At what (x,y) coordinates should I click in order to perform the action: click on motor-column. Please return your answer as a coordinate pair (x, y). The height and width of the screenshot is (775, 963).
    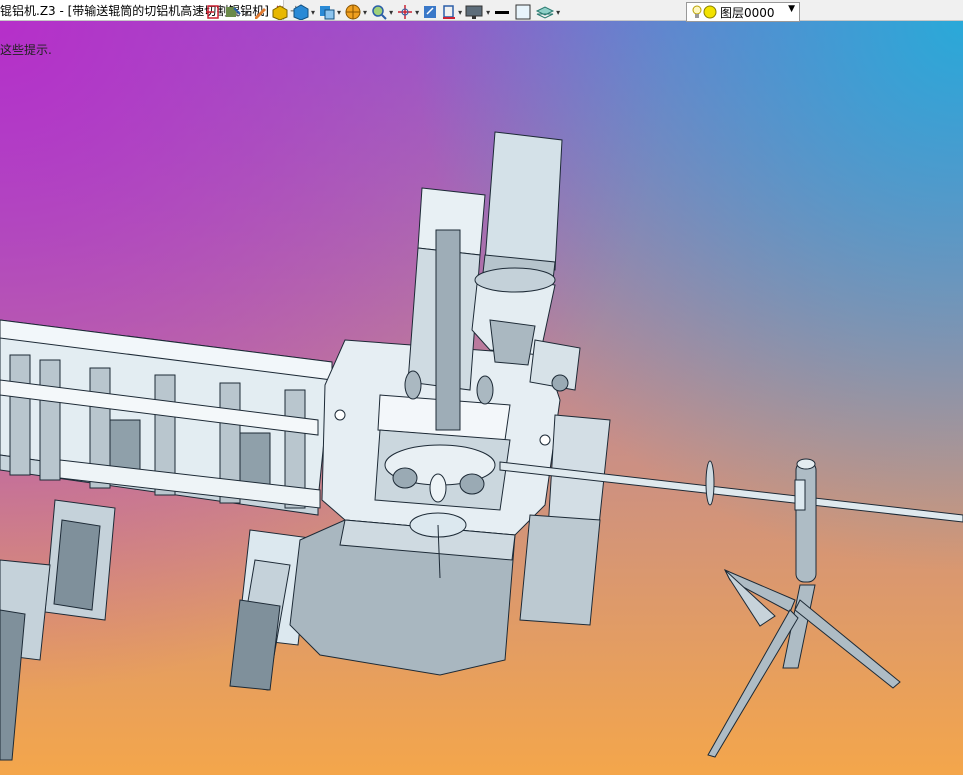
    Looking at the image, I should click on (492, 281).